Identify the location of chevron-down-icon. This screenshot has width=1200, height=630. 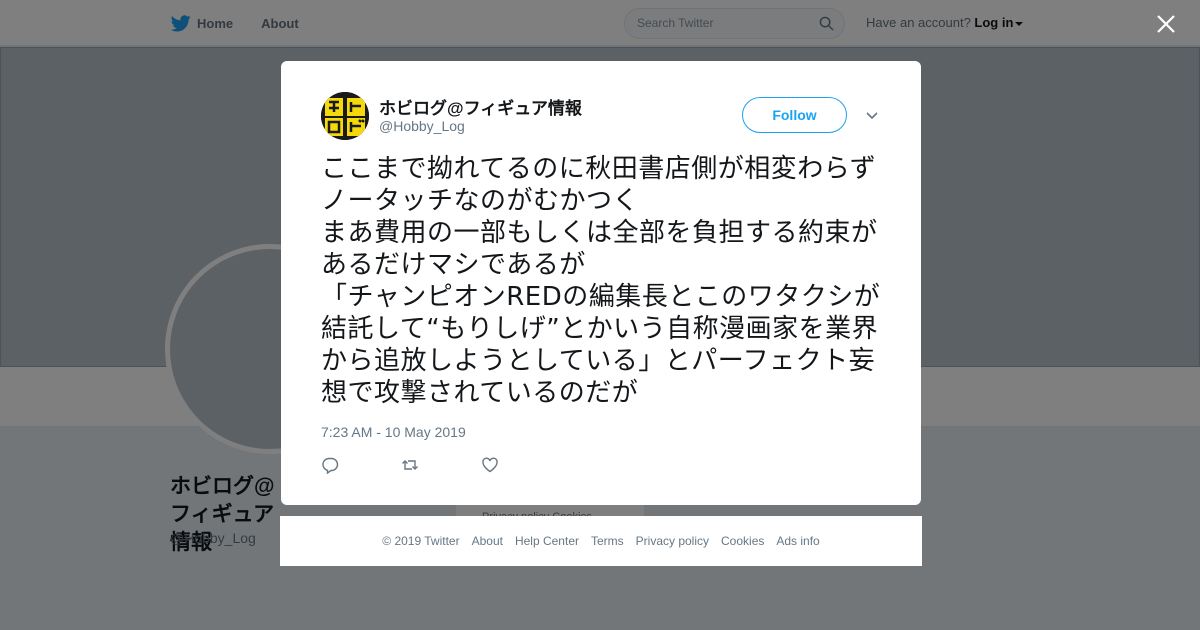
(872, 116).